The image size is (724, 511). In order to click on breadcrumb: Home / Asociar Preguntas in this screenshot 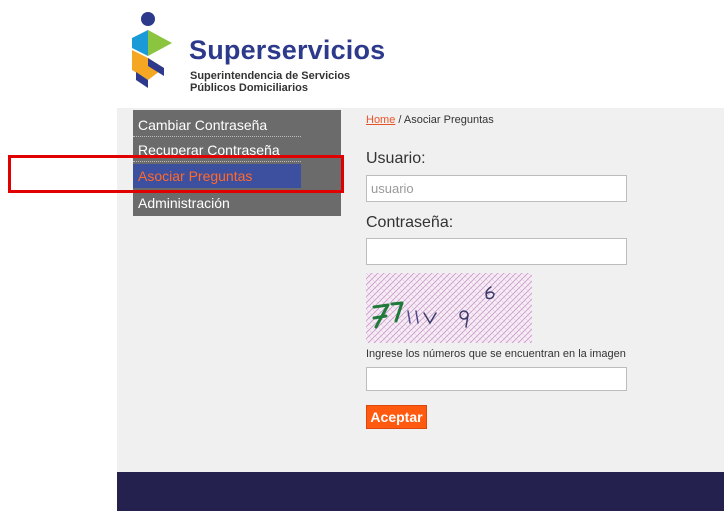, I will do `click(430, 120)`.